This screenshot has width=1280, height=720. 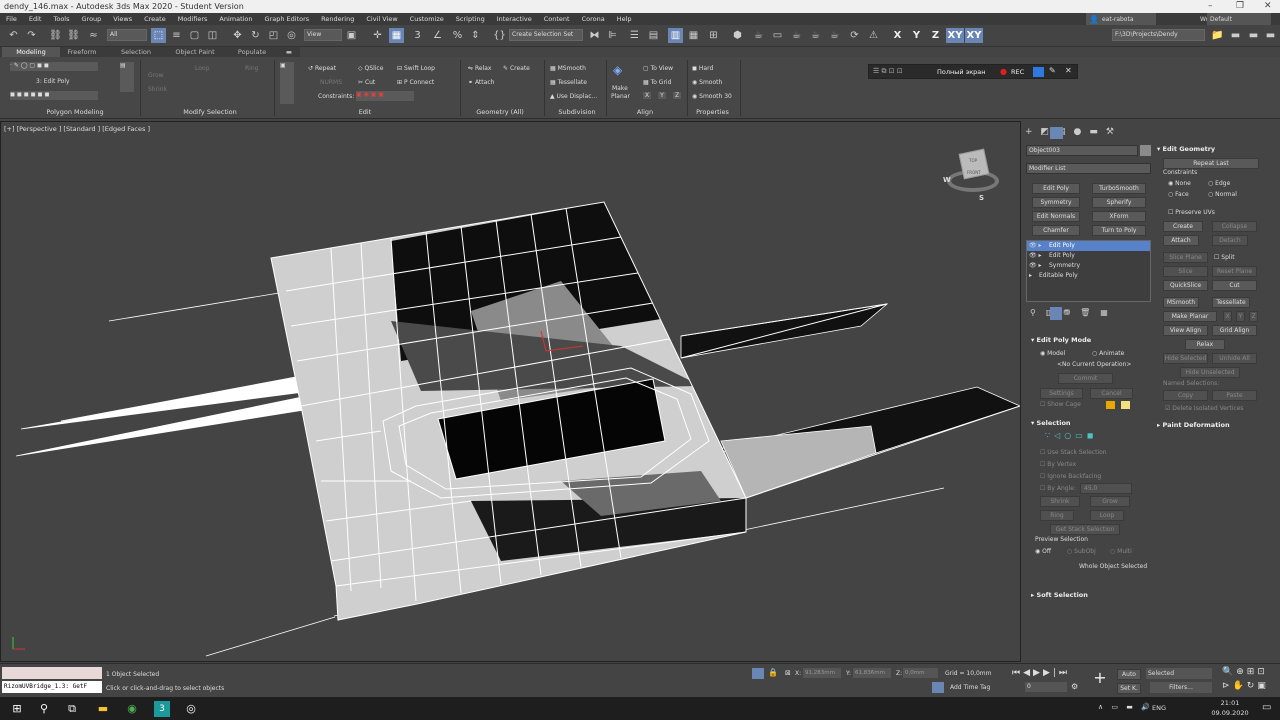 What do you see at coordinates (156, 75) in the screenshot?
I see `grow-button: Grow` at bounding box center [156, 75].